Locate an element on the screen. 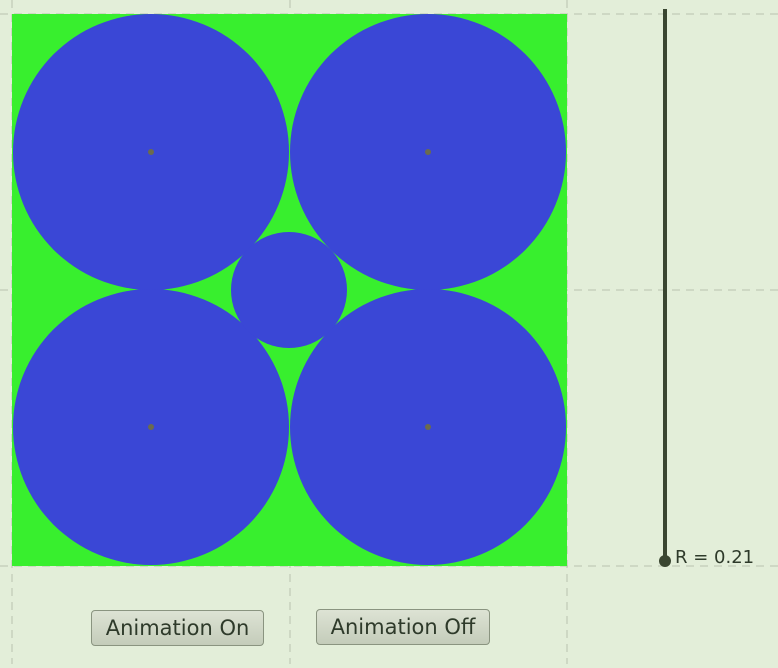 This screenshot has height=668, width=778. slider-value-label: R = 0.21 is located at coordinates (715, 557).